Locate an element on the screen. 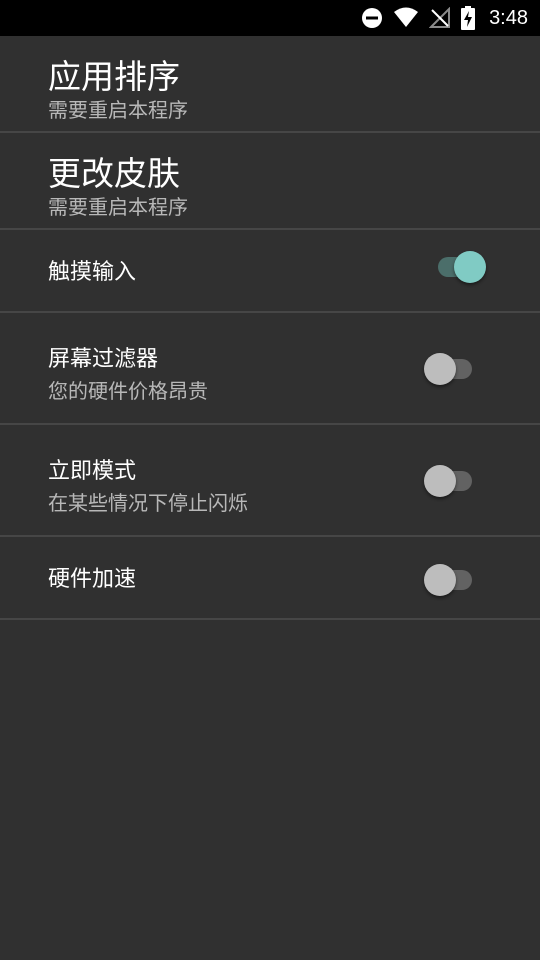 Image resolution: width=540 pixels, height=960 pixels. no-signal-icon is located at coordinates (440, 18).